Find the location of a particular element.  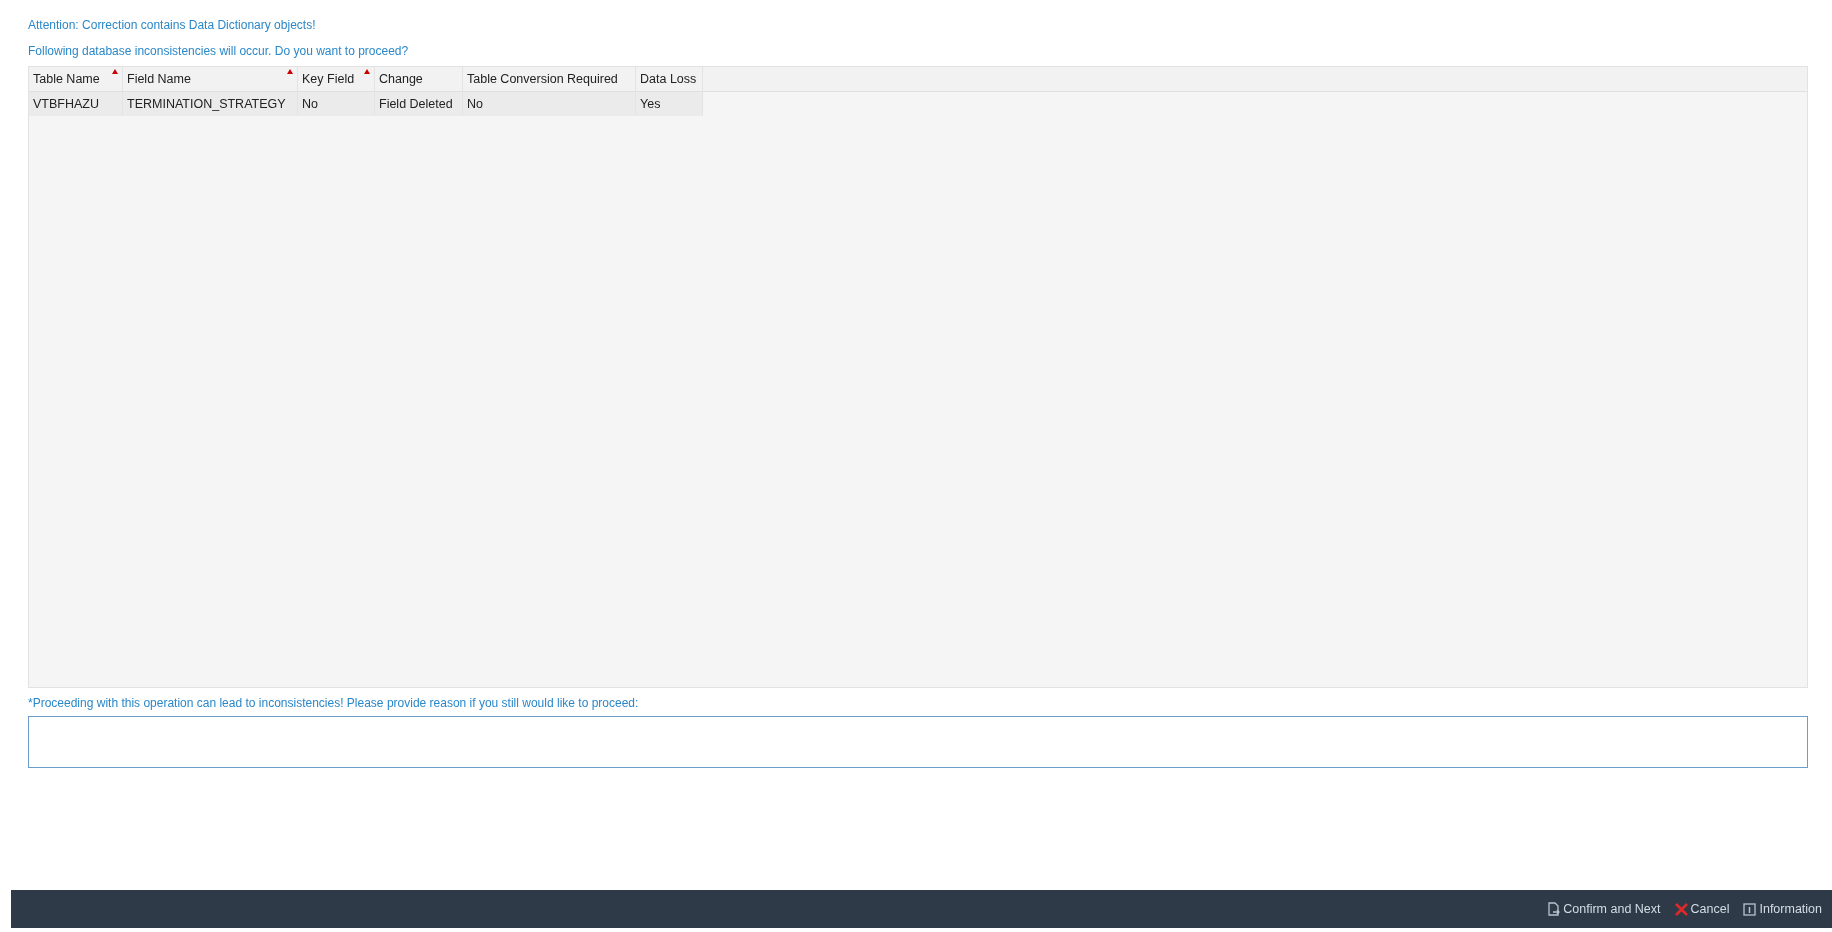

column-header: Key Field is located at coordinates (336, 79).